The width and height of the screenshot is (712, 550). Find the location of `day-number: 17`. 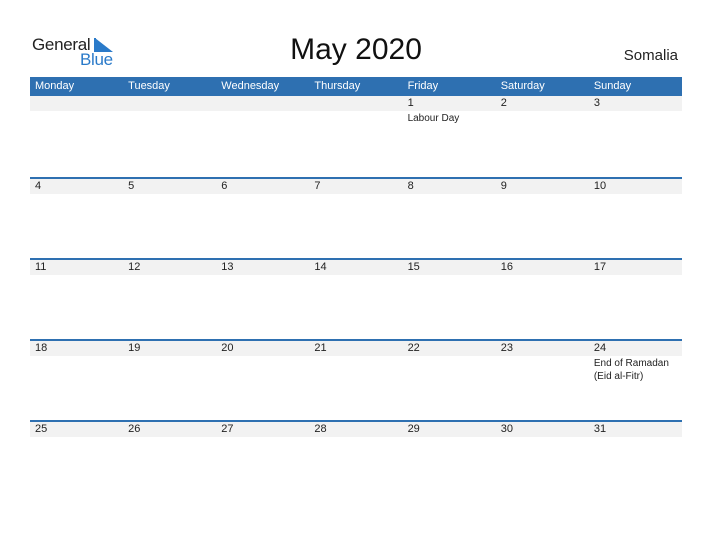

day-number: 17 is located at coordinates (600, 267).